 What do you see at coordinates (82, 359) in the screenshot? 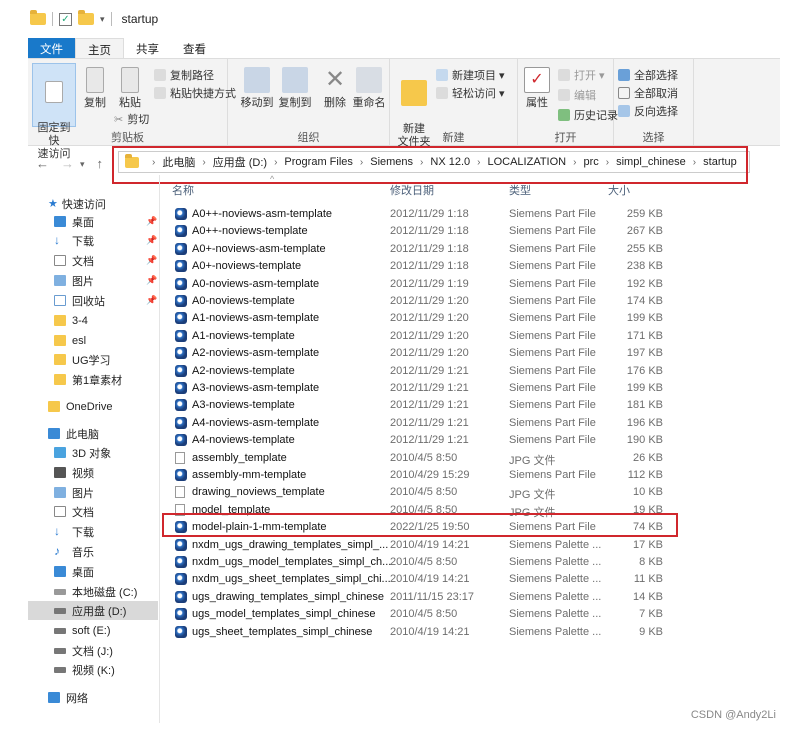
I see `nav-item-folder-ug: UG学习` at bounding box center [82, 359].